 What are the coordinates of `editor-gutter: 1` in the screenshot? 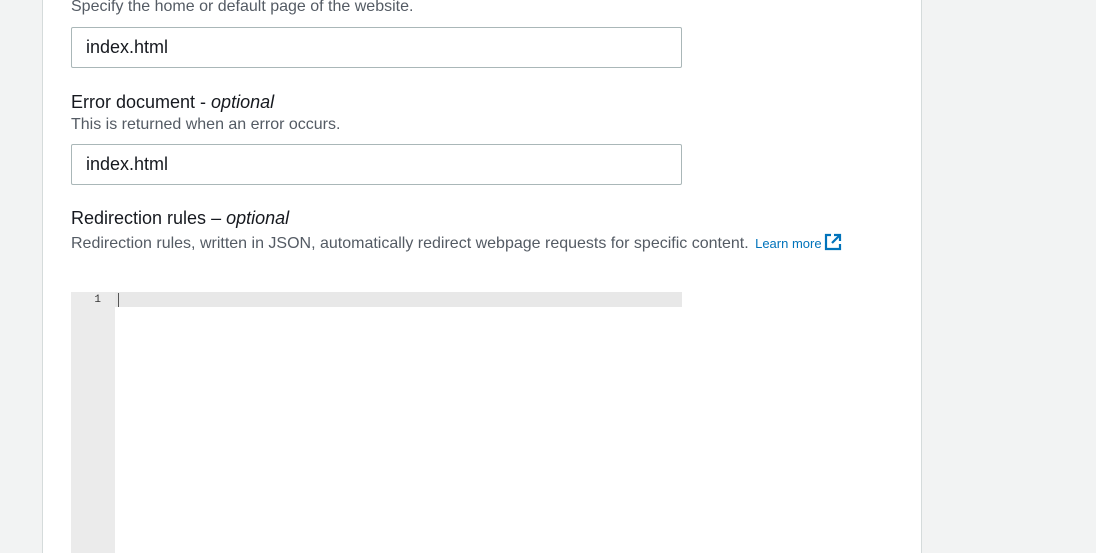 It's located at (93, 422).